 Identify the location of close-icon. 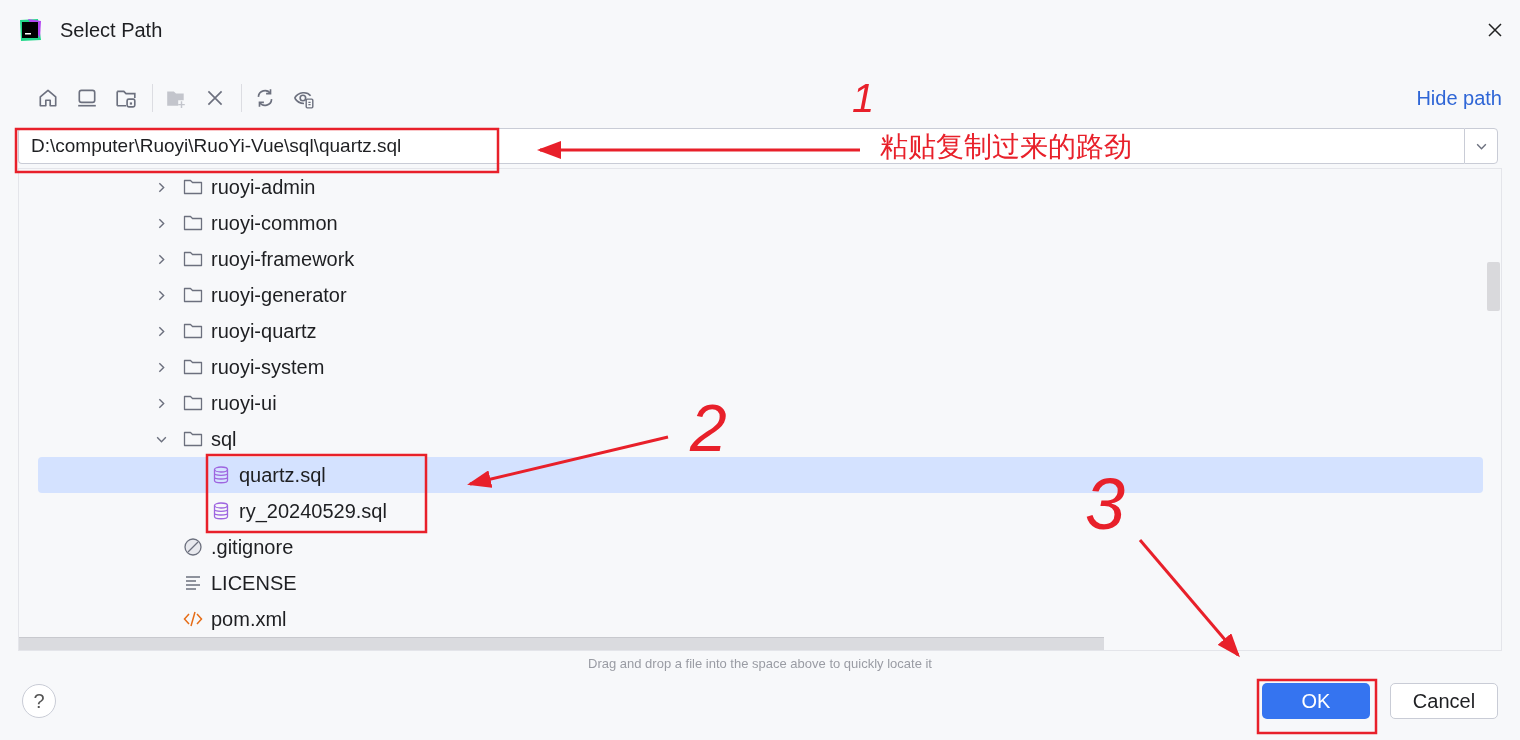
(1495, 30).